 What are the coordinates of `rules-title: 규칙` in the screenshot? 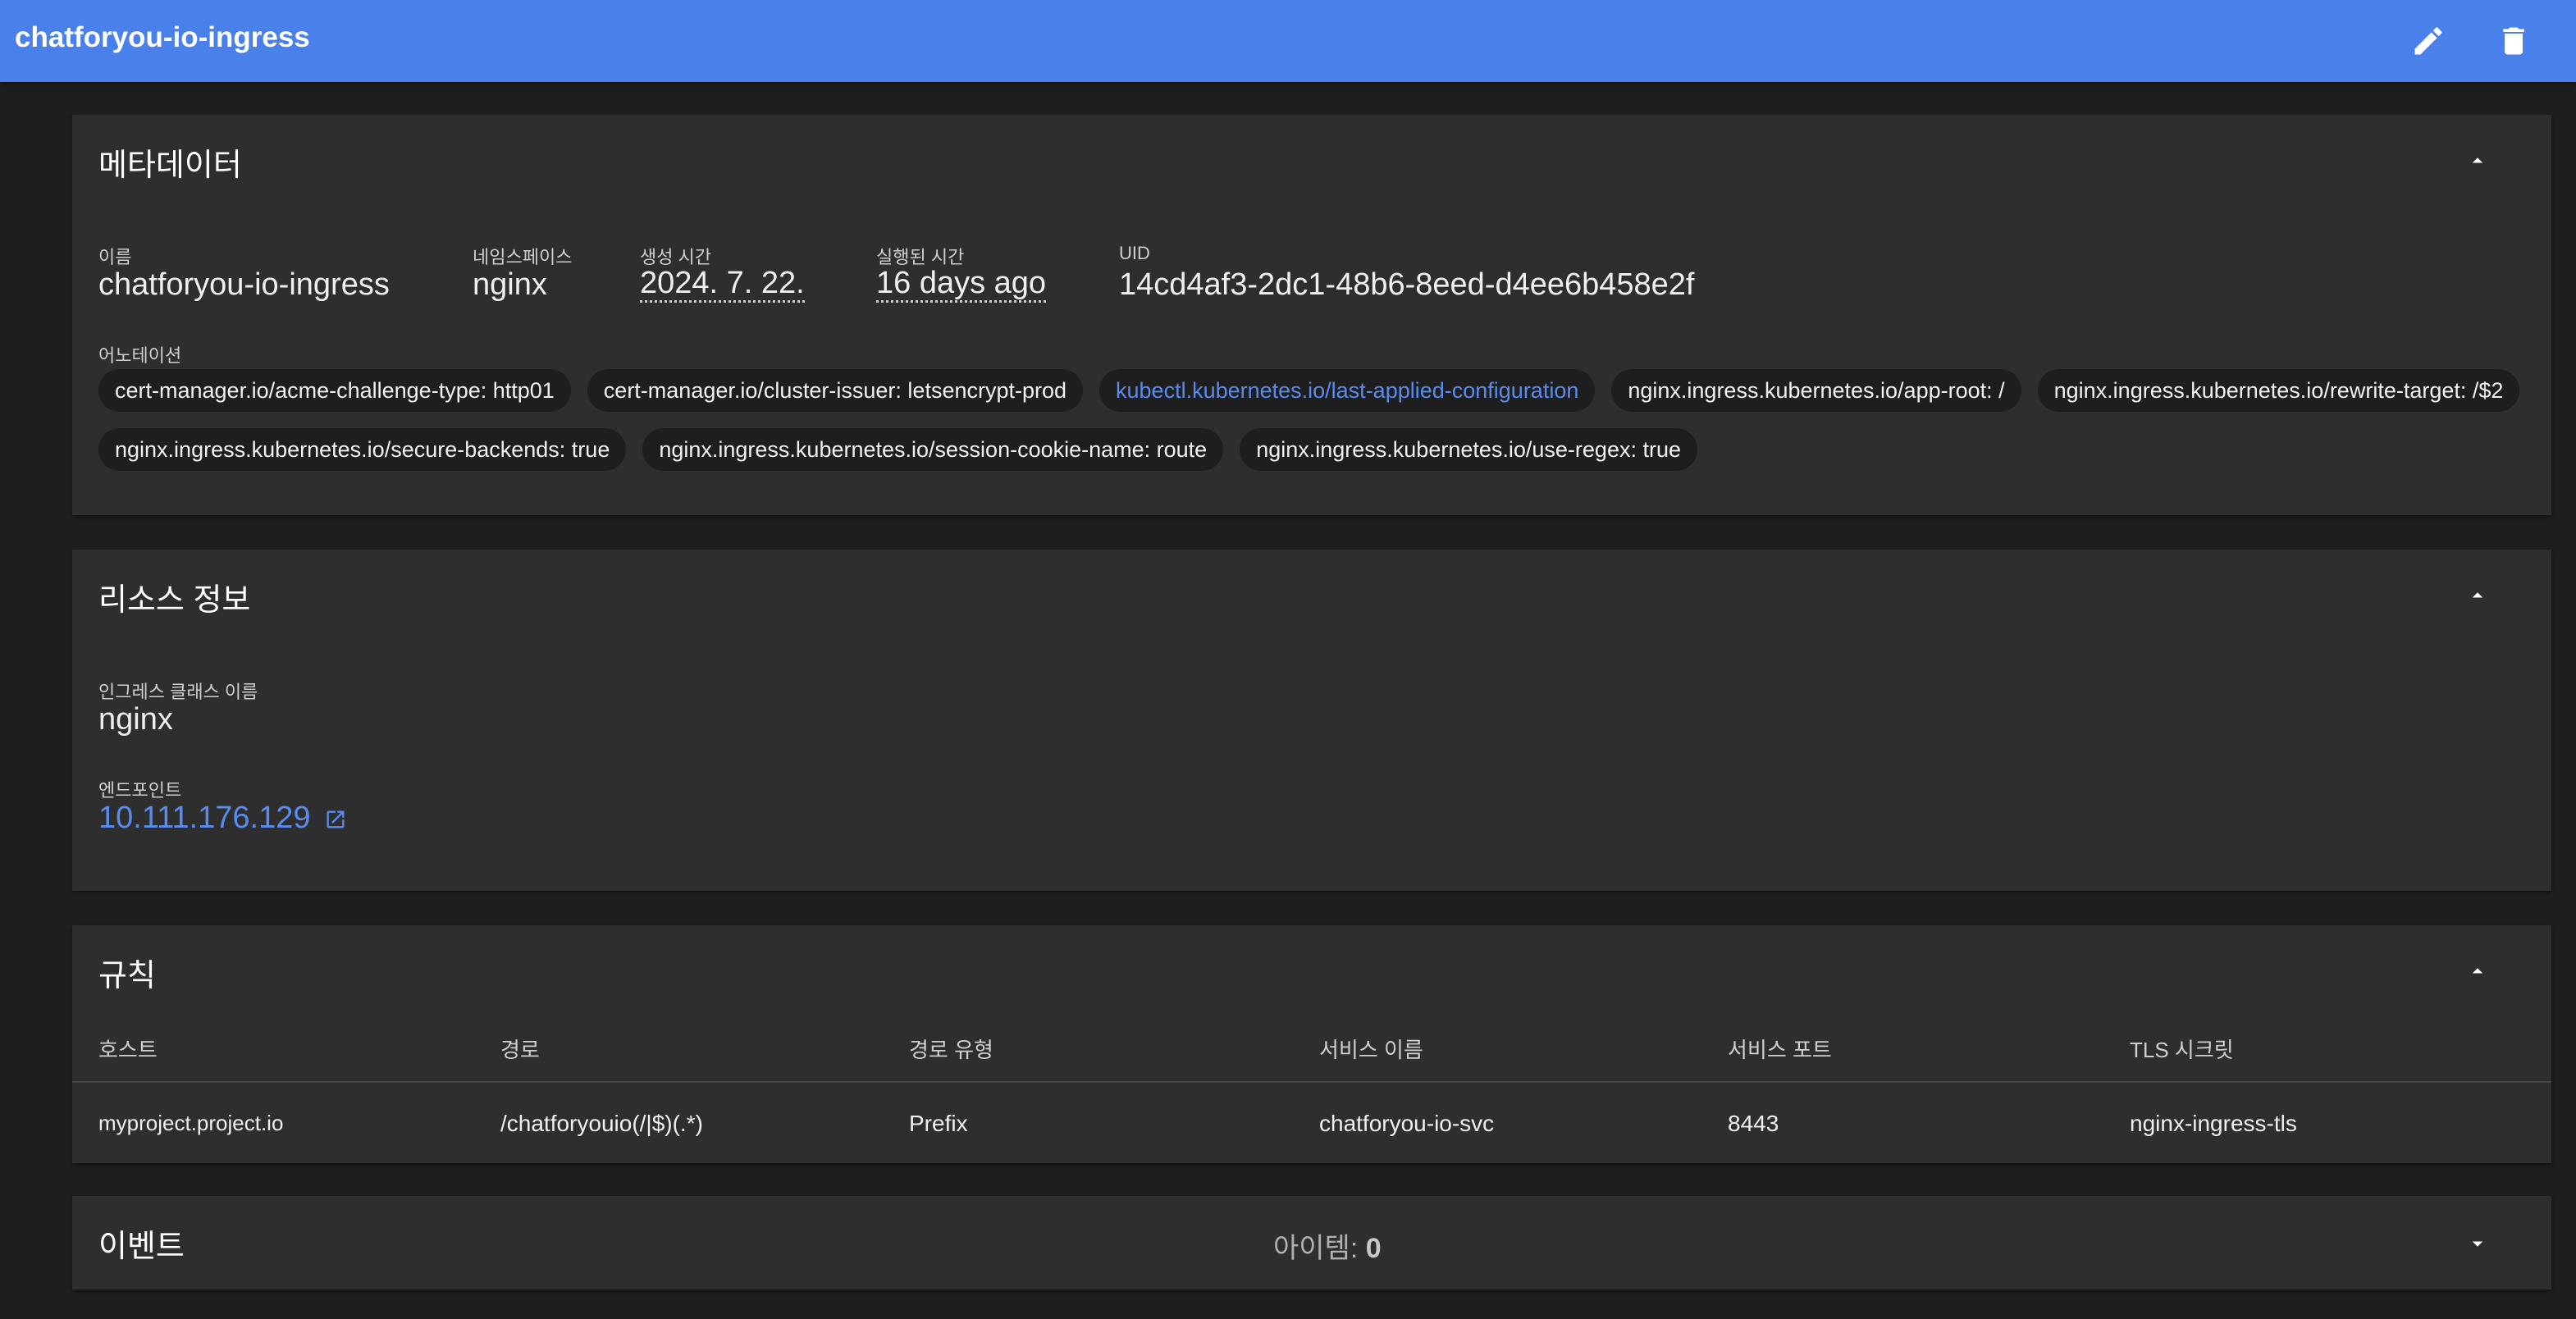 It's located at (127, 976).